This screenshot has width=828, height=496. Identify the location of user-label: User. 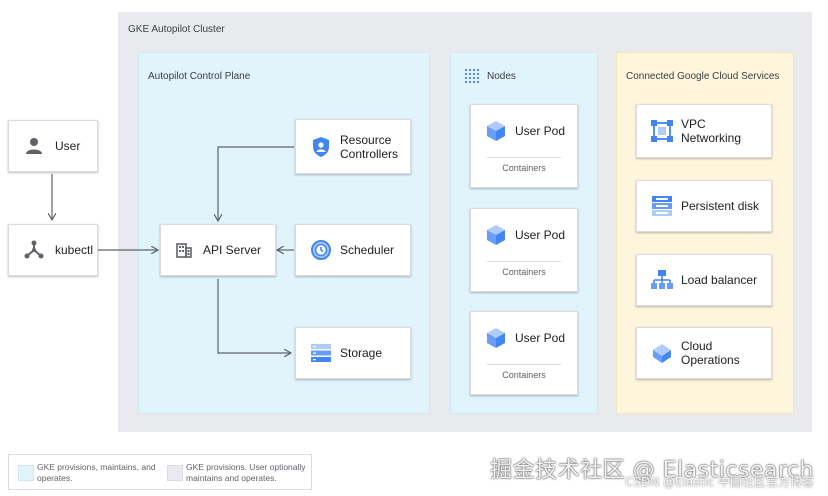
(68, 146).